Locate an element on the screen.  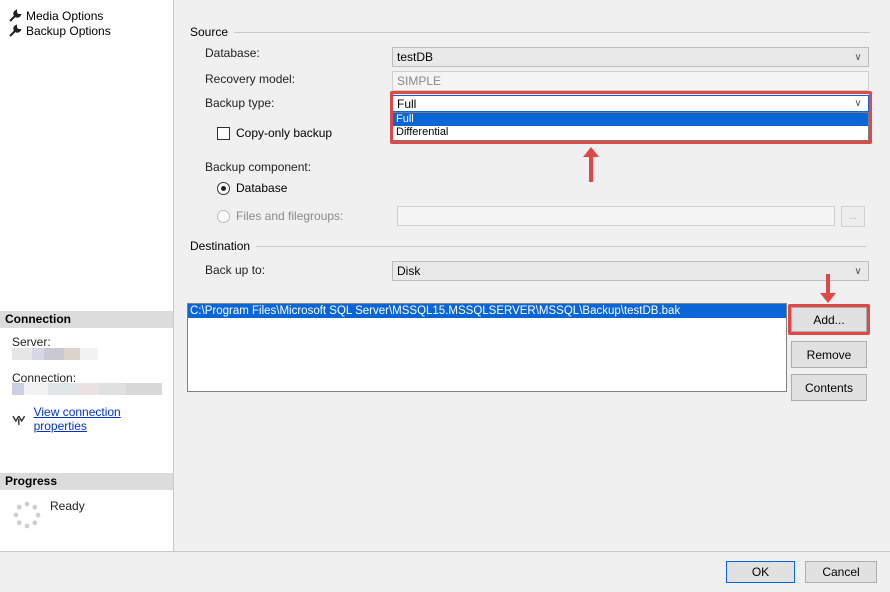
back-up-to-combo: Disk ∨ is located at coordinates (630, 271).